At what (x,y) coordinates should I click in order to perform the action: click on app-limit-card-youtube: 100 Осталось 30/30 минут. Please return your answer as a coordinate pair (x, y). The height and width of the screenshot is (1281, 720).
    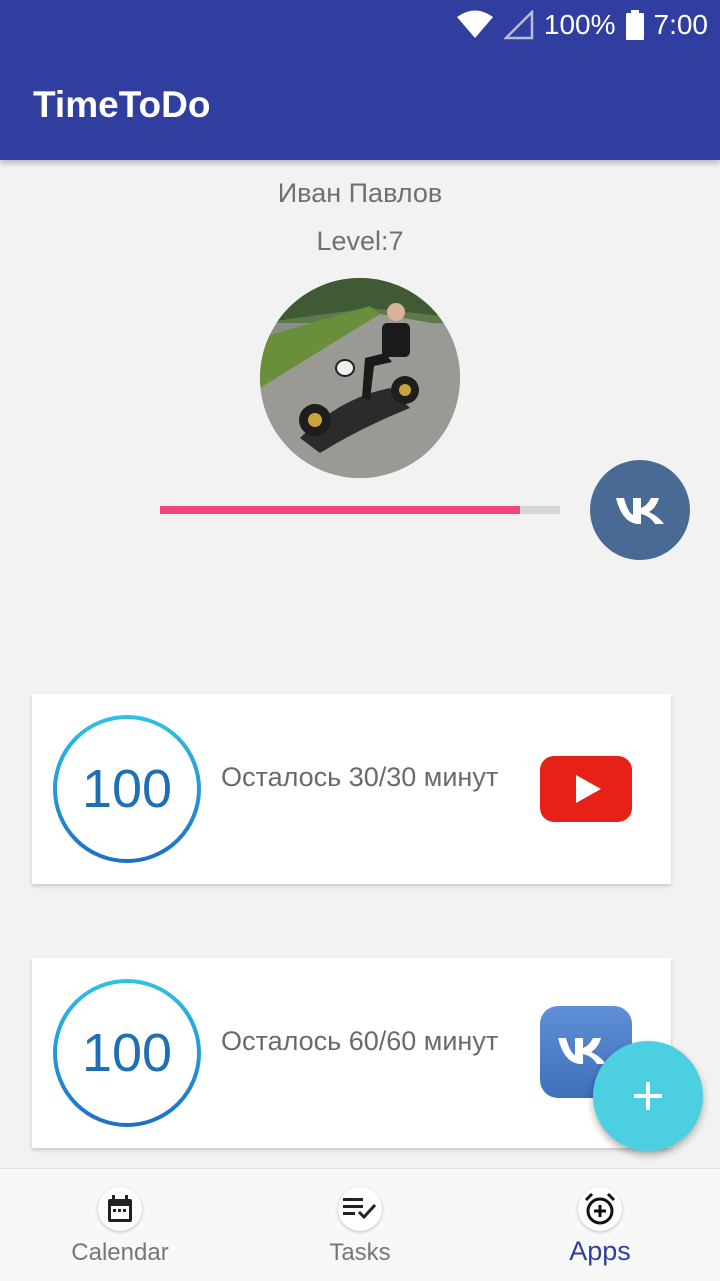
    Looking at the image, I should click on (351, 789).